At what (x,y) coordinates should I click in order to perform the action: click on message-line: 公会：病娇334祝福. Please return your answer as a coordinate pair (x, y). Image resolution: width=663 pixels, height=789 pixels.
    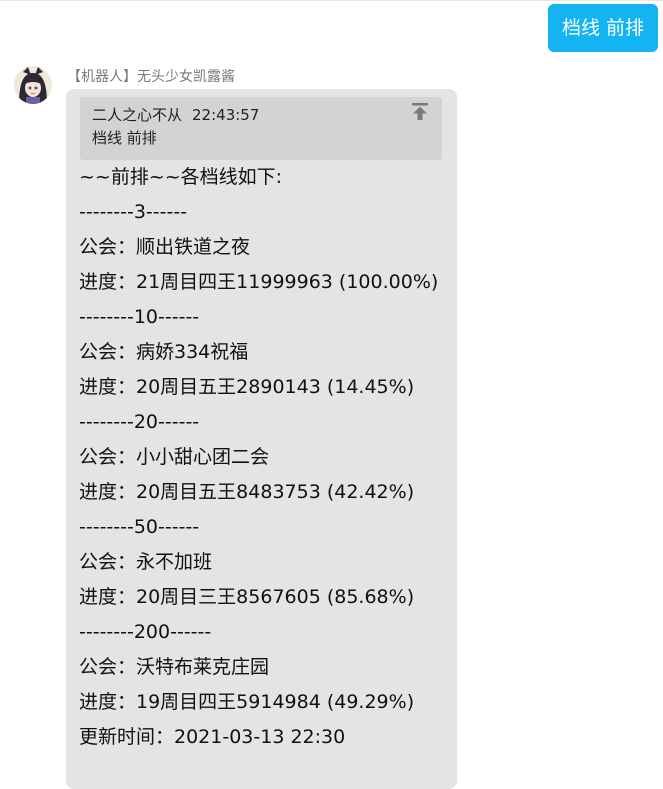
    Looking at the image, I should click on (164, 352).